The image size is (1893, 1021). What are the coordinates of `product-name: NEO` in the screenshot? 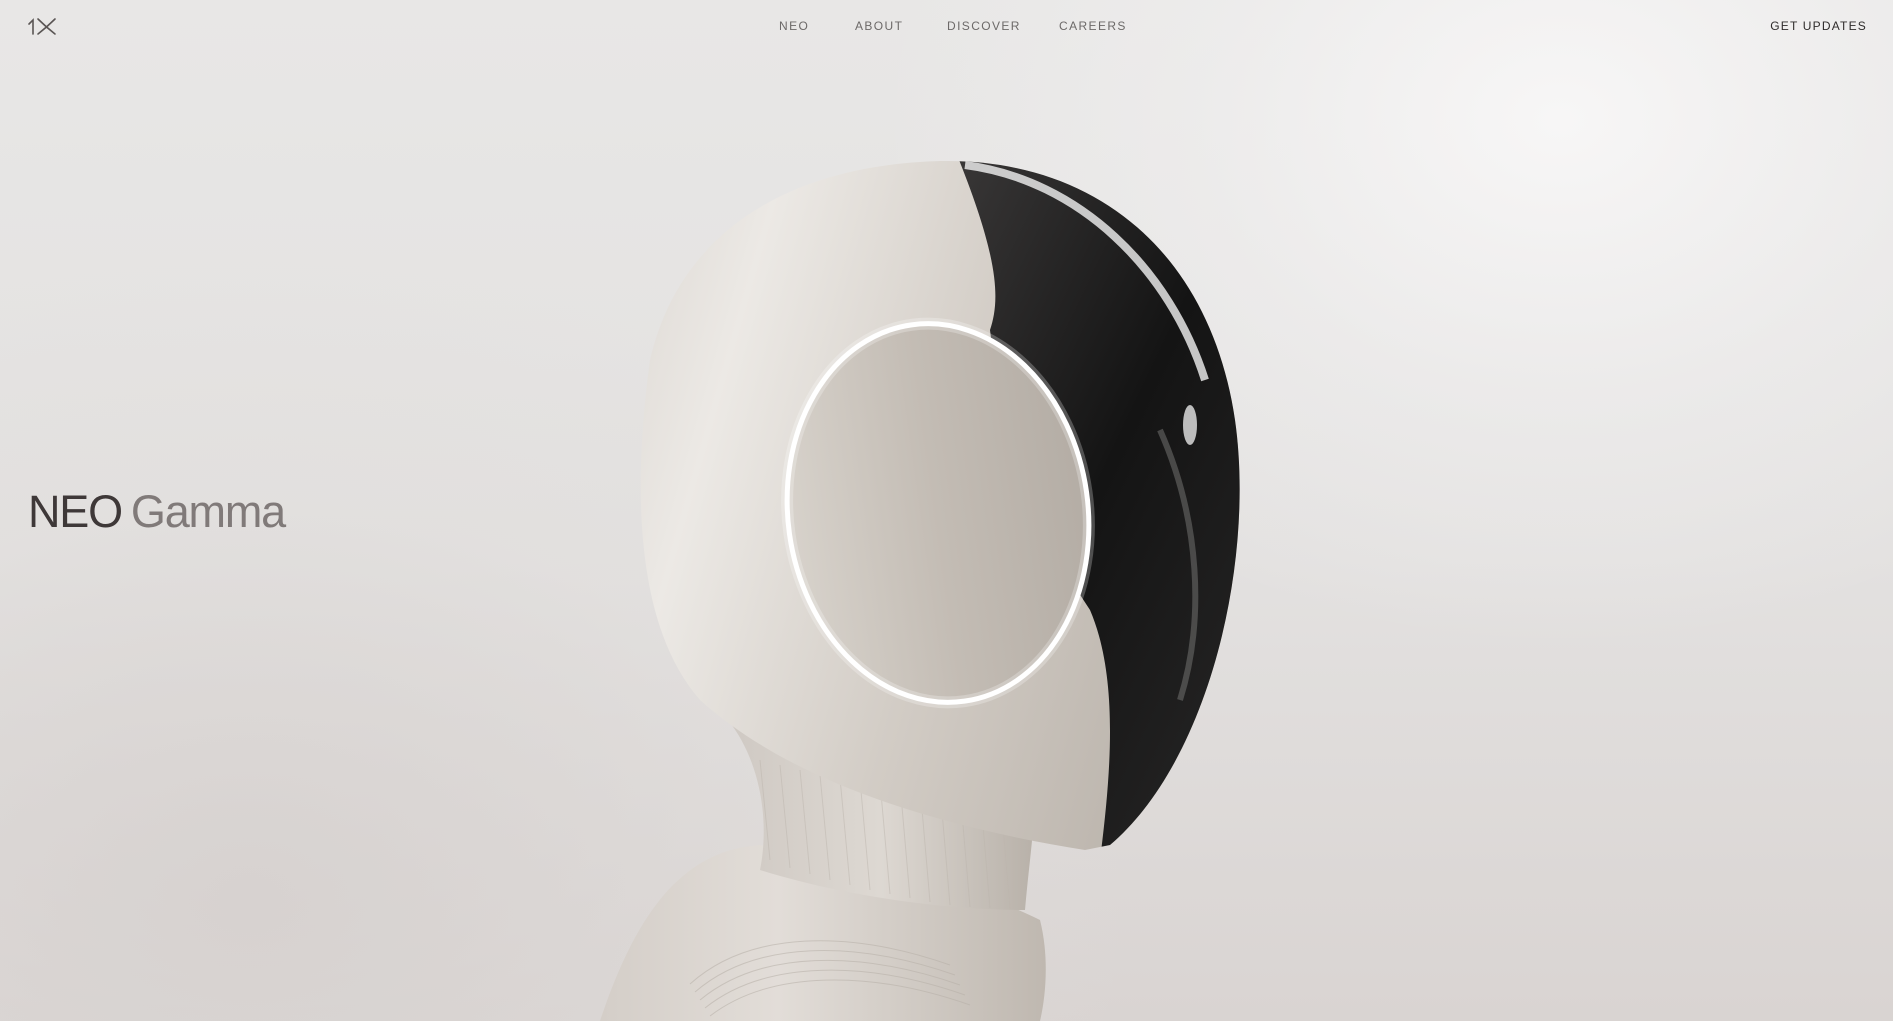 It's located at (75, 511).